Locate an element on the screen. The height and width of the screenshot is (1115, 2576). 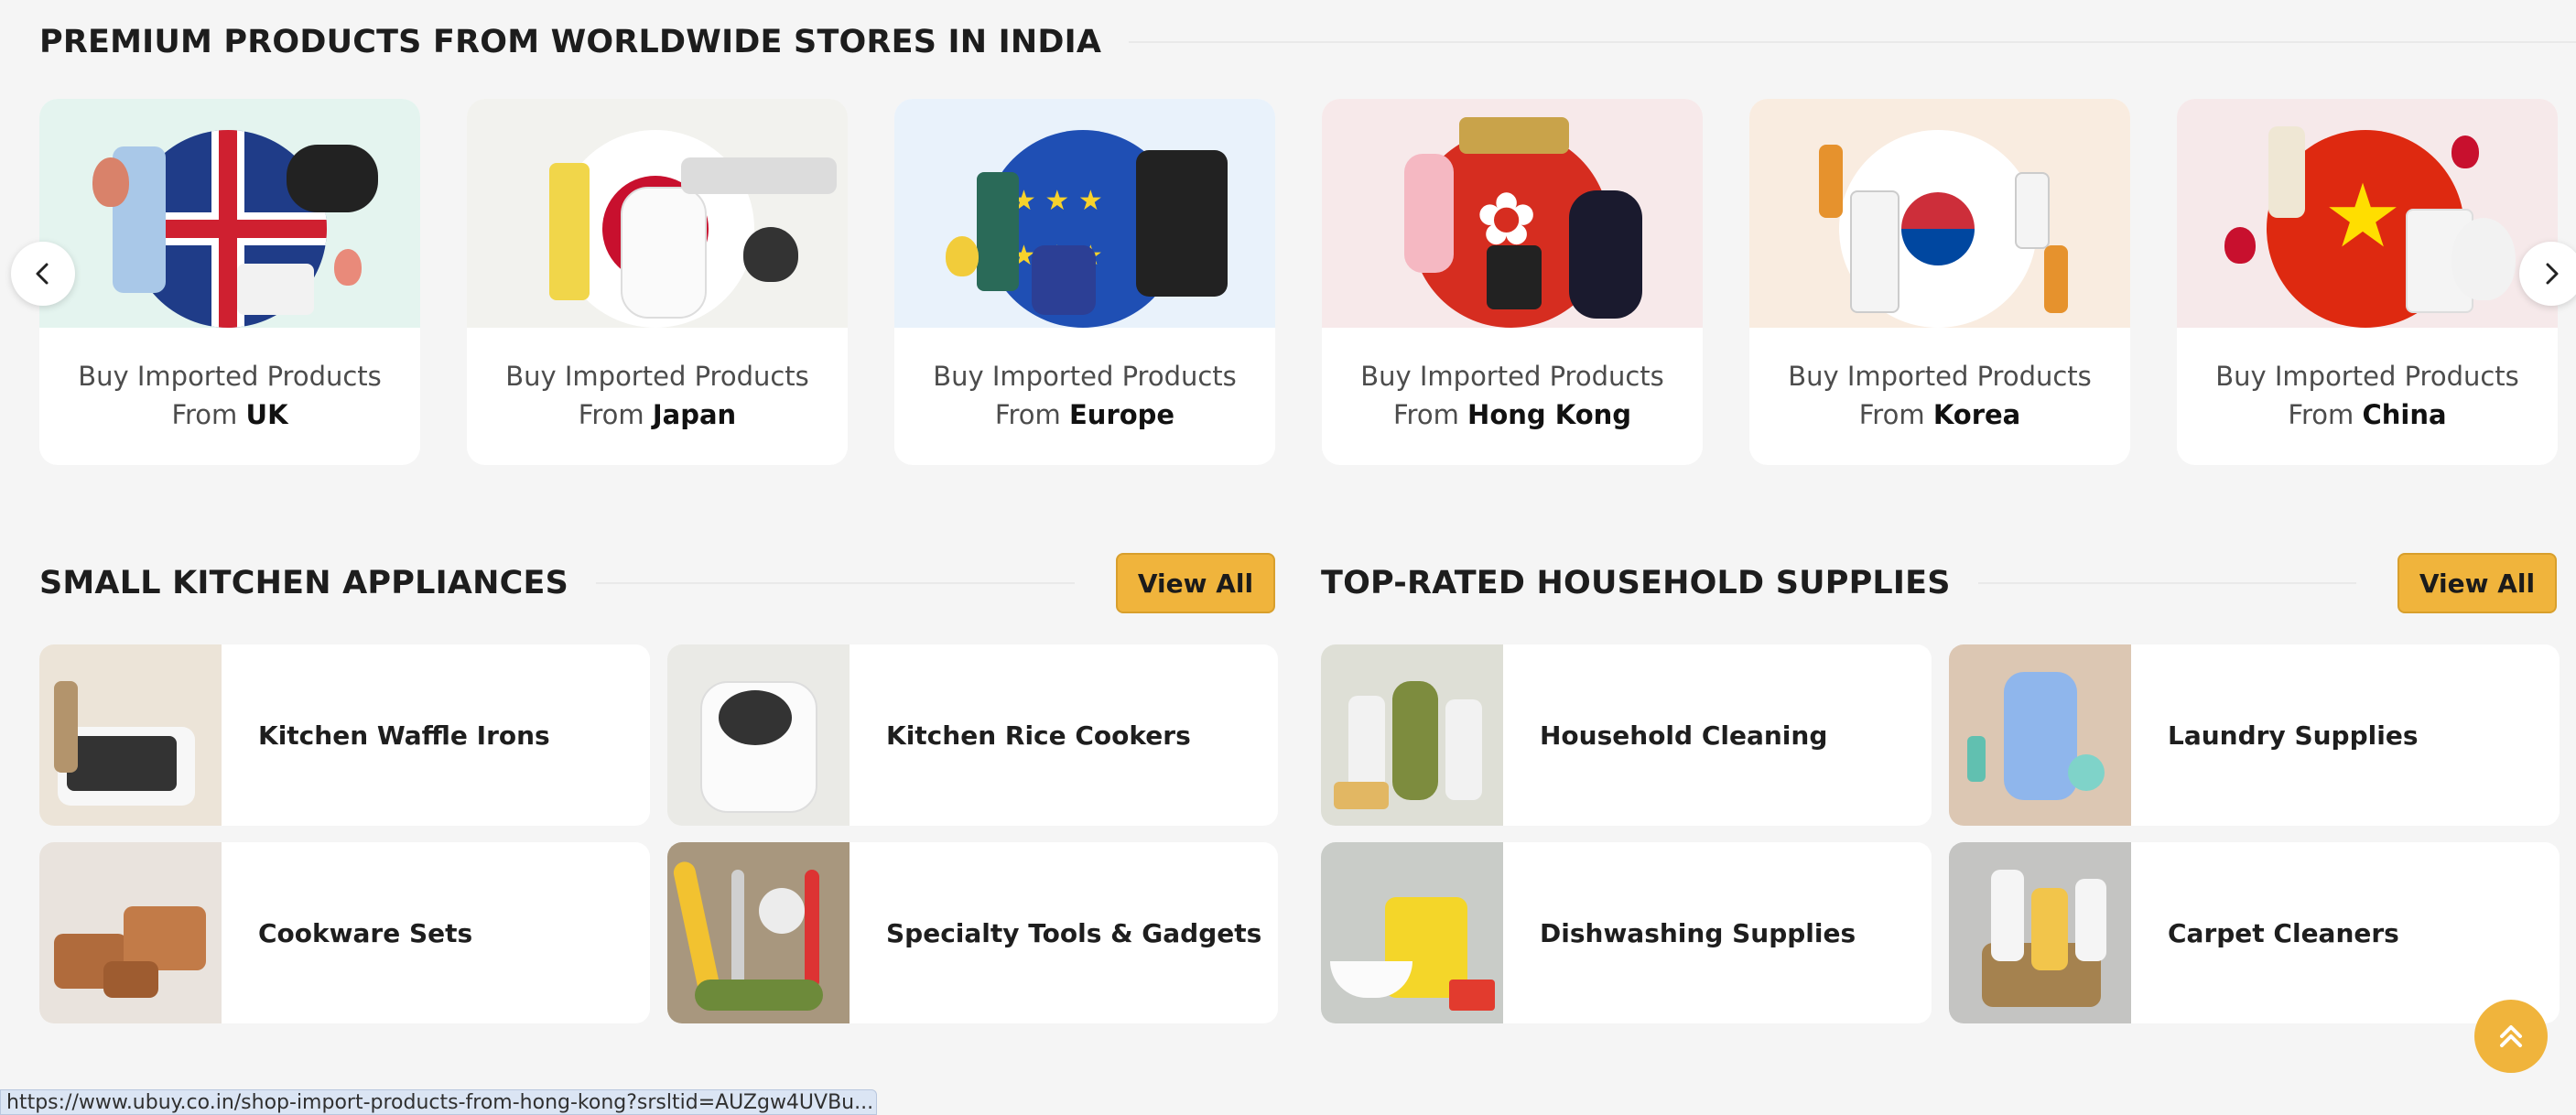
carousel-next-button is located at coordinates (2547, 274).